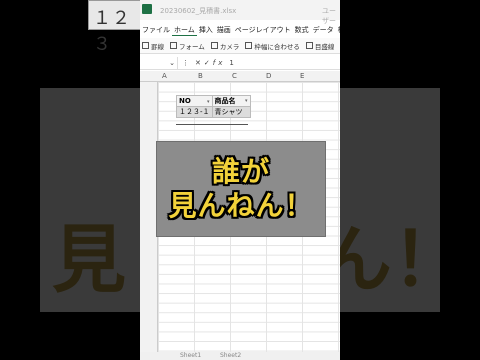 This screenshot has width=480, height=360. I want to click on table-header-row: NO ▾ 商品名 ▾, so click(213, 101).